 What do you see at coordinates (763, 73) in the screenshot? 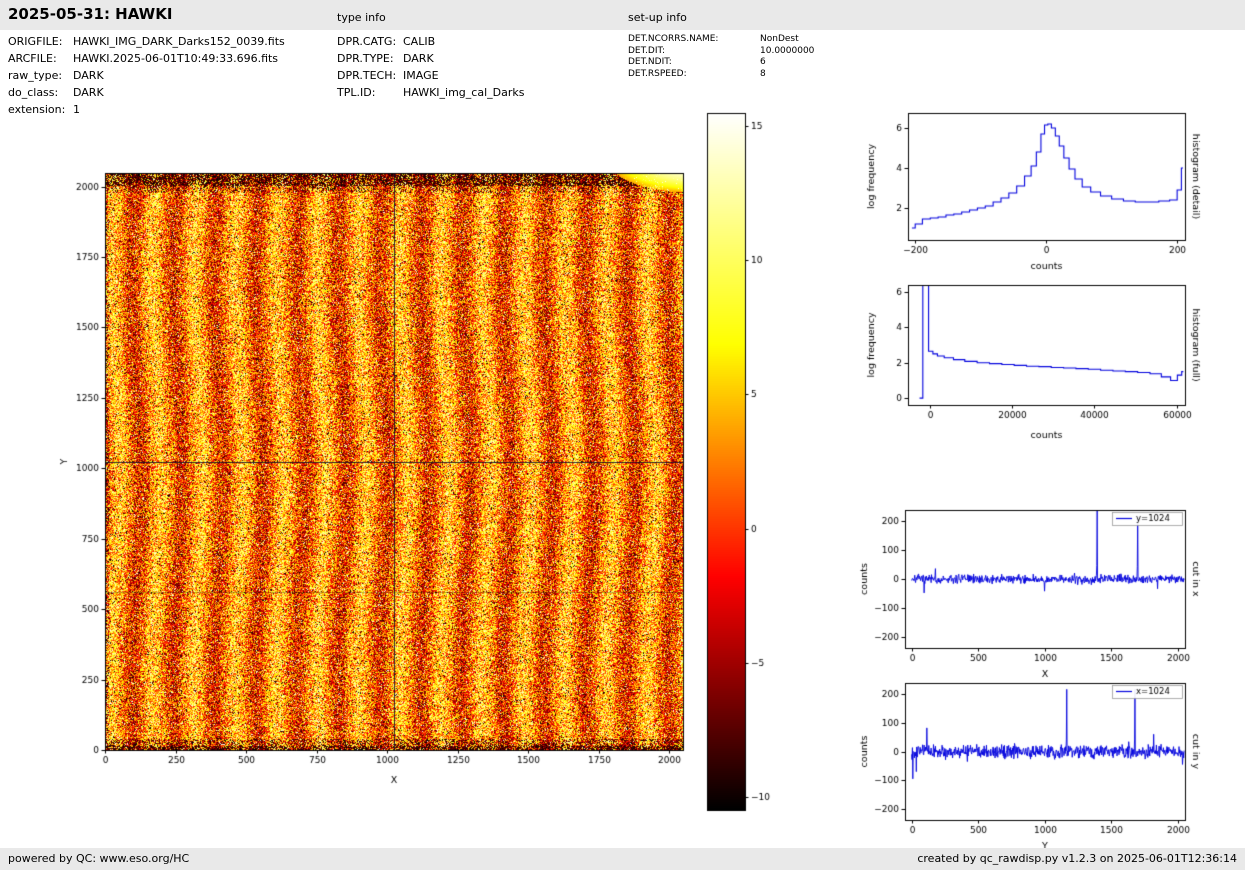
I see `metadata-value: 8` at bounding box center [763, 73].